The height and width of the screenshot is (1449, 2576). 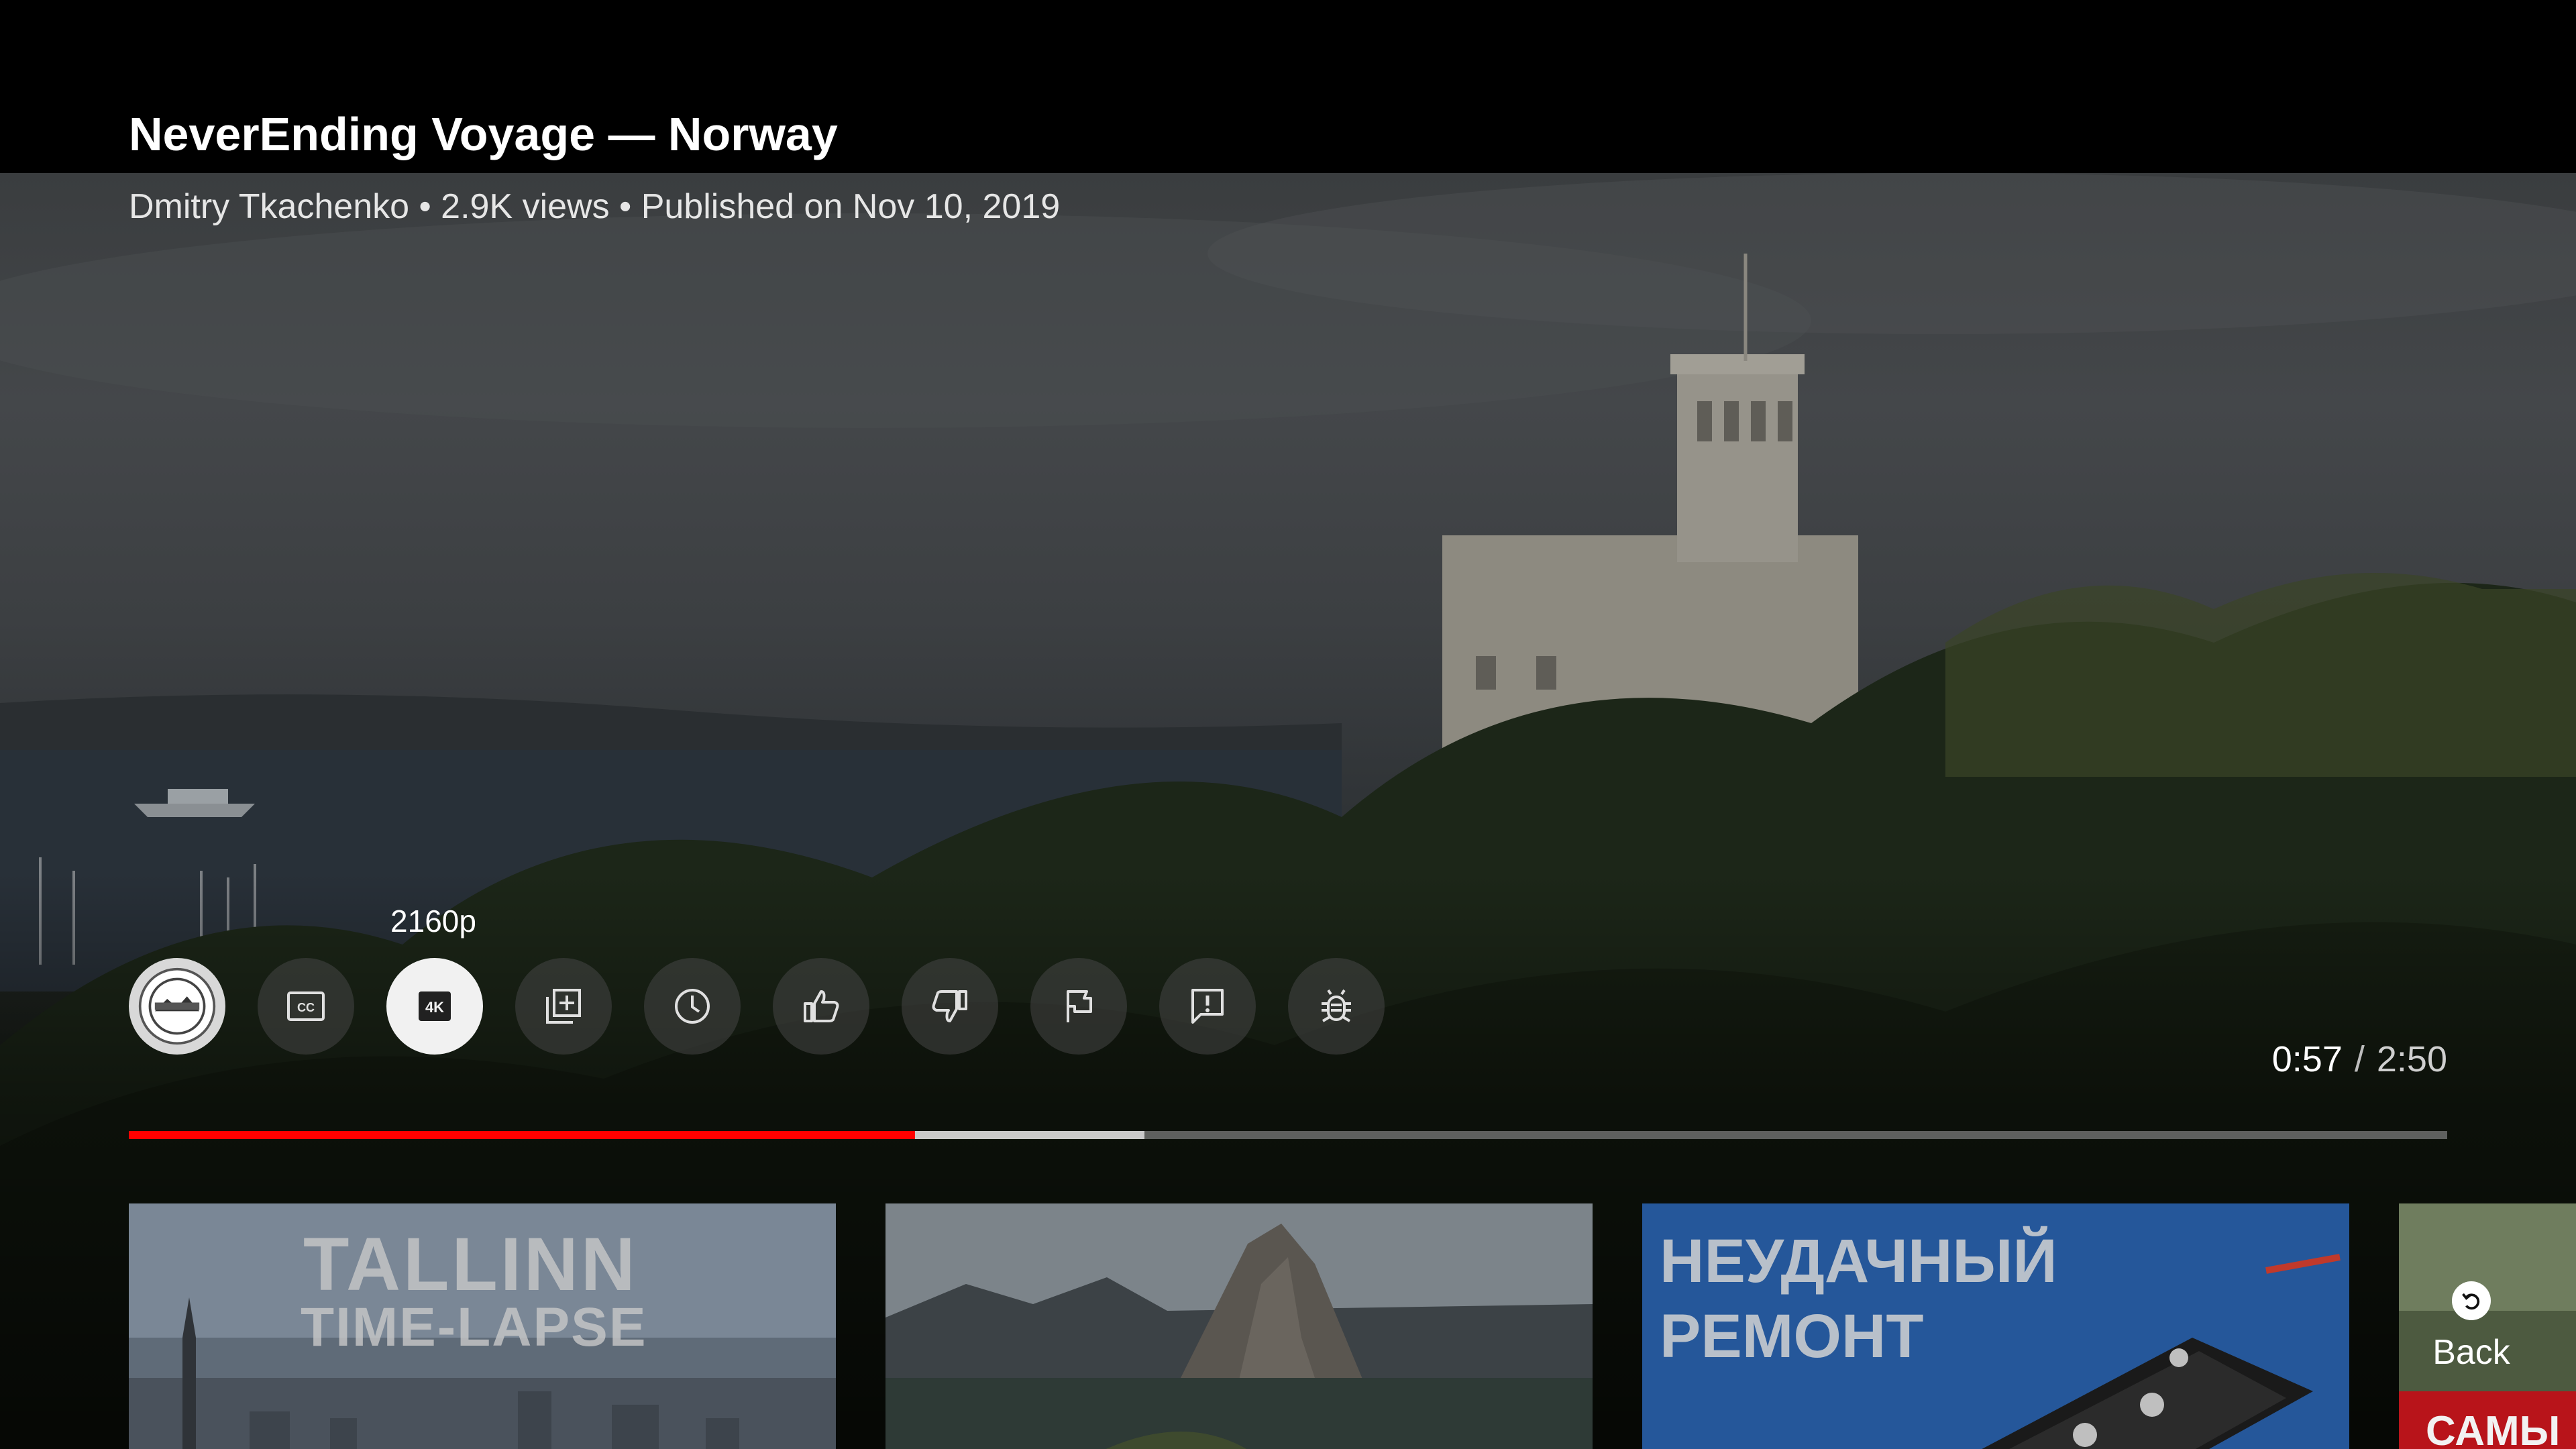 What do you see at coordinates (433, 921) in the screenshot?
I see `quality-tooltip: 2160p` at bounding box center [433, 921].